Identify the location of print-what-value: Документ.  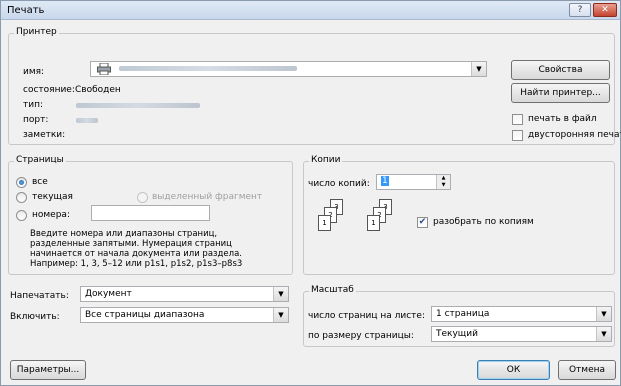
(108, 294).